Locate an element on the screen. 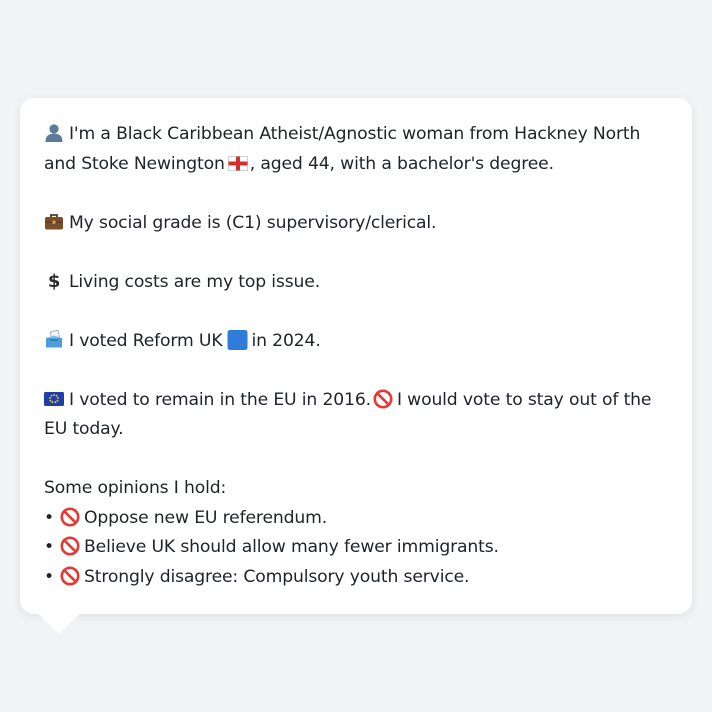  identity-text-end: , aged 44, with a bachelor's degree. is located at coordinates (401, 163).